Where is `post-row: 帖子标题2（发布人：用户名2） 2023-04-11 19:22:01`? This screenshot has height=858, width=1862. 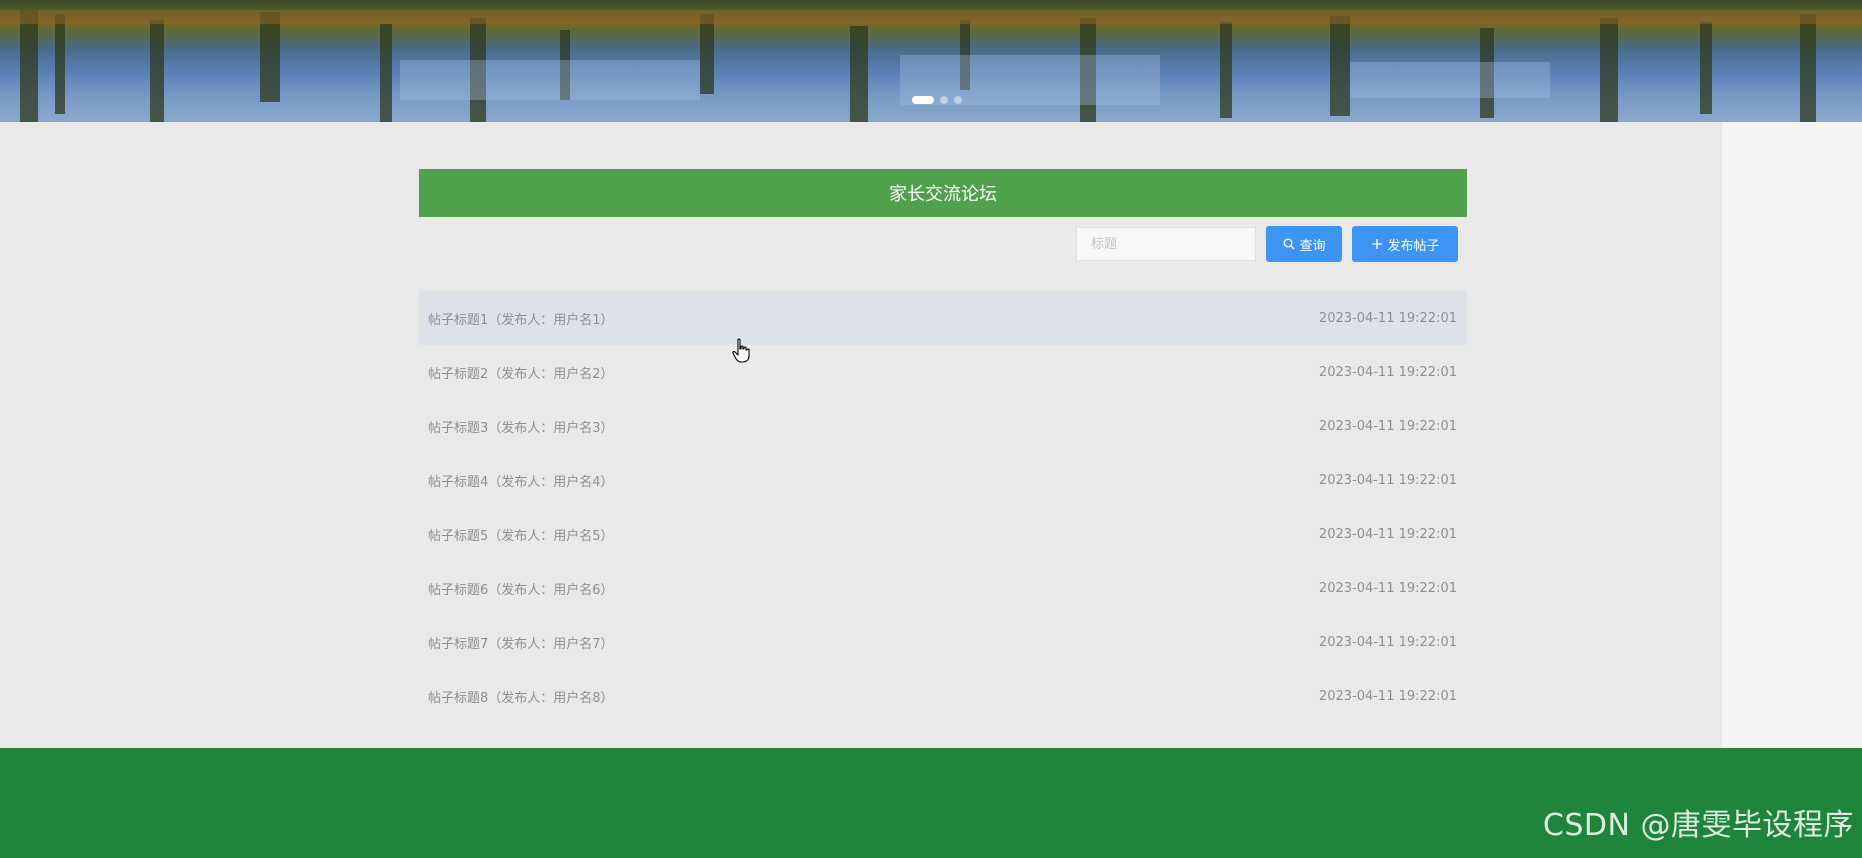 post-row: 帖子标题2（发布人：用户名2） 2023-04-11 19:22:01 is located at coordinates (943, 372).